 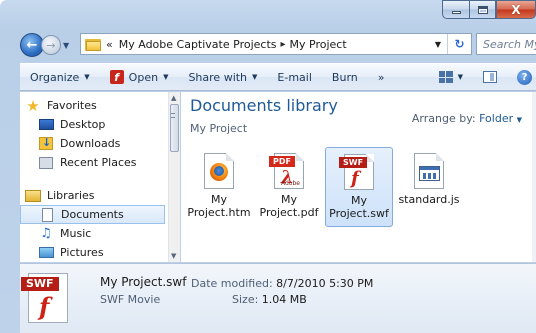 I want to click on organize-button: Organize ▼, so click(x=60, y=77).